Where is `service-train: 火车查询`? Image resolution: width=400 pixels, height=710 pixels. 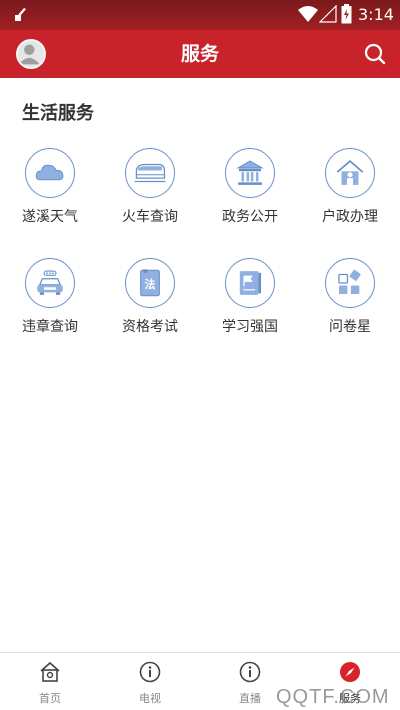
service-train: 火车查询 is located at coordinates (150, 193).